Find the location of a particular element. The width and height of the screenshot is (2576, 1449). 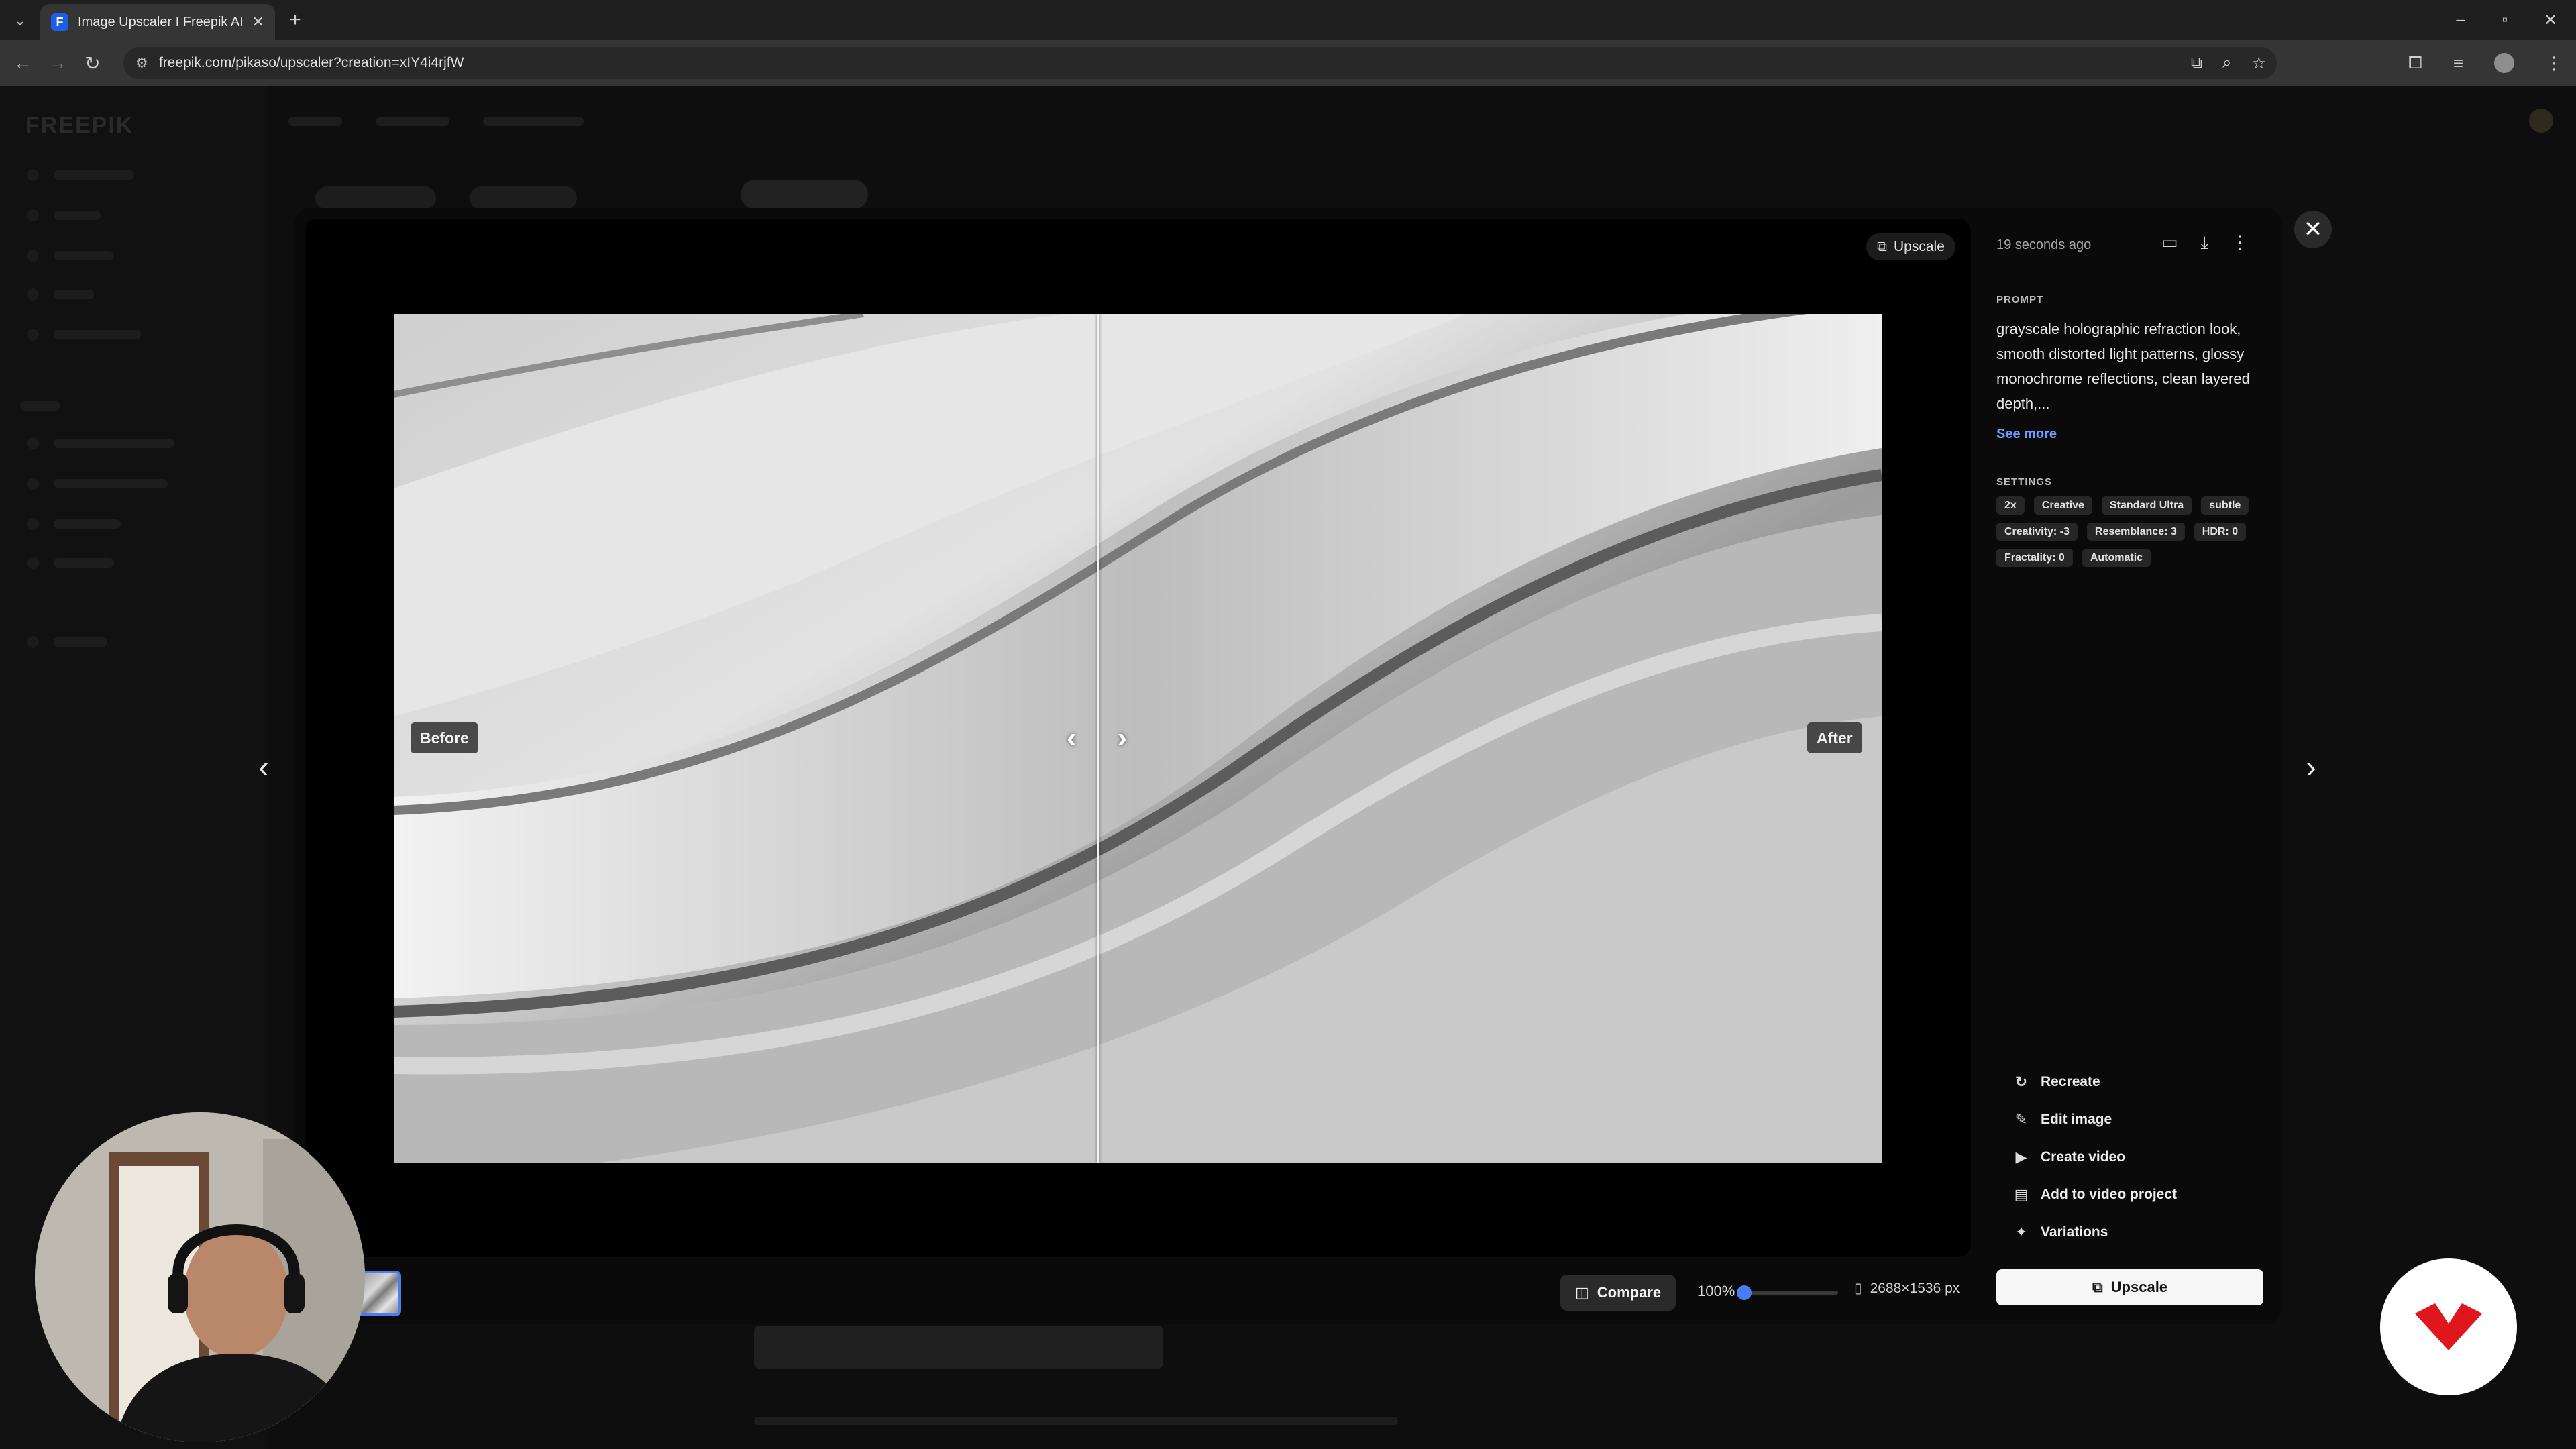

refresh-icon: ↻ is located at coordinates (2021, 1081).